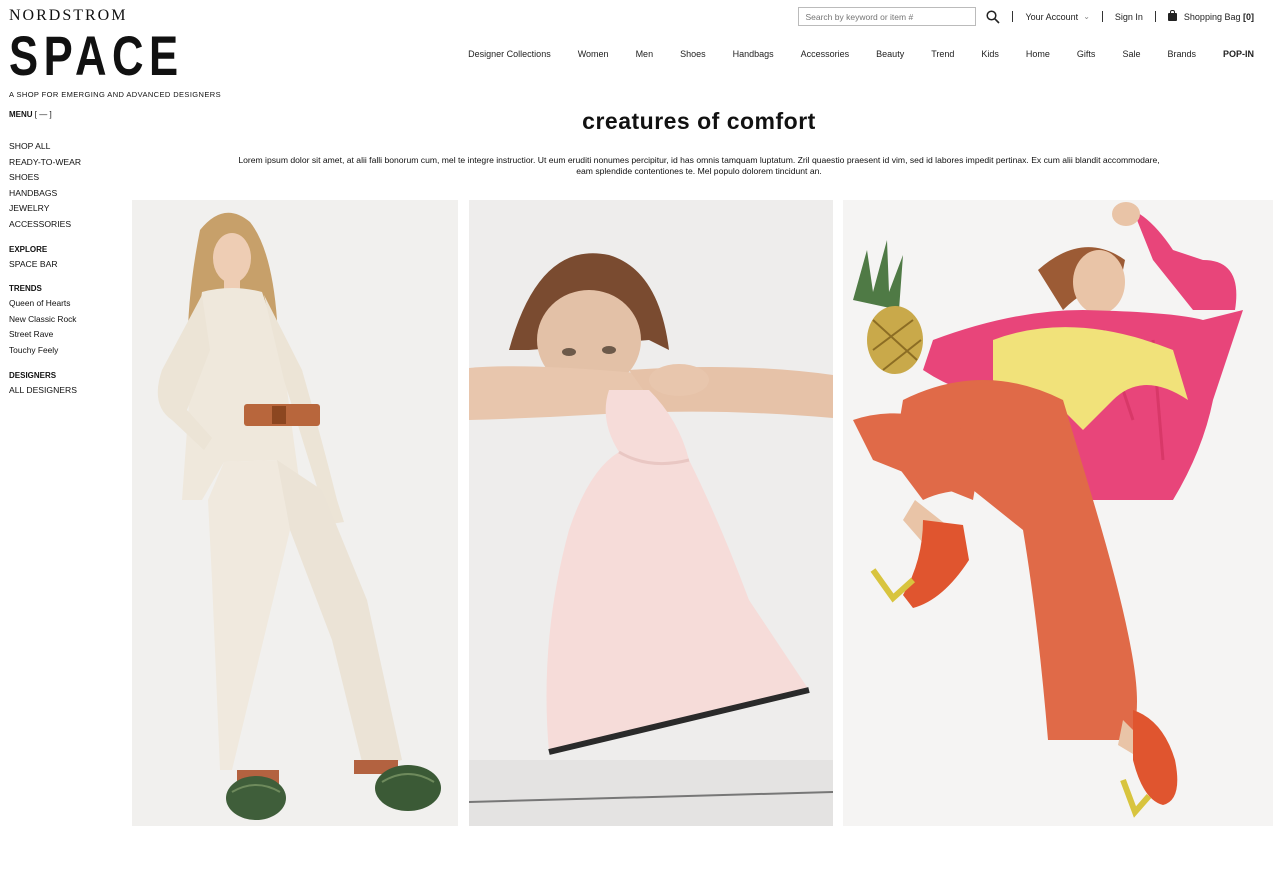 The height and width of the screenshot is (880, 1279). Describe the element at coordinates (45, 351) in the screenshot. I see `sidebar-item-touchy-feely: Touchy Feely` at that location.